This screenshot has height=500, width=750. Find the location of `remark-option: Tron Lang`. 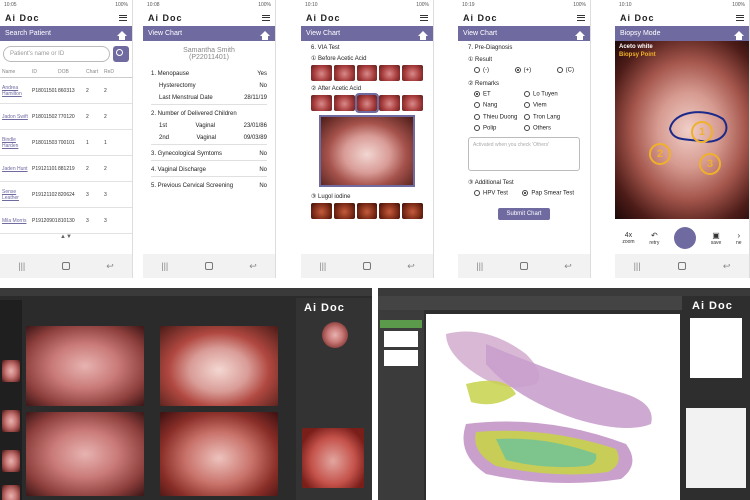

remark-option: Tron Lang is located at coordinates (549, 116).